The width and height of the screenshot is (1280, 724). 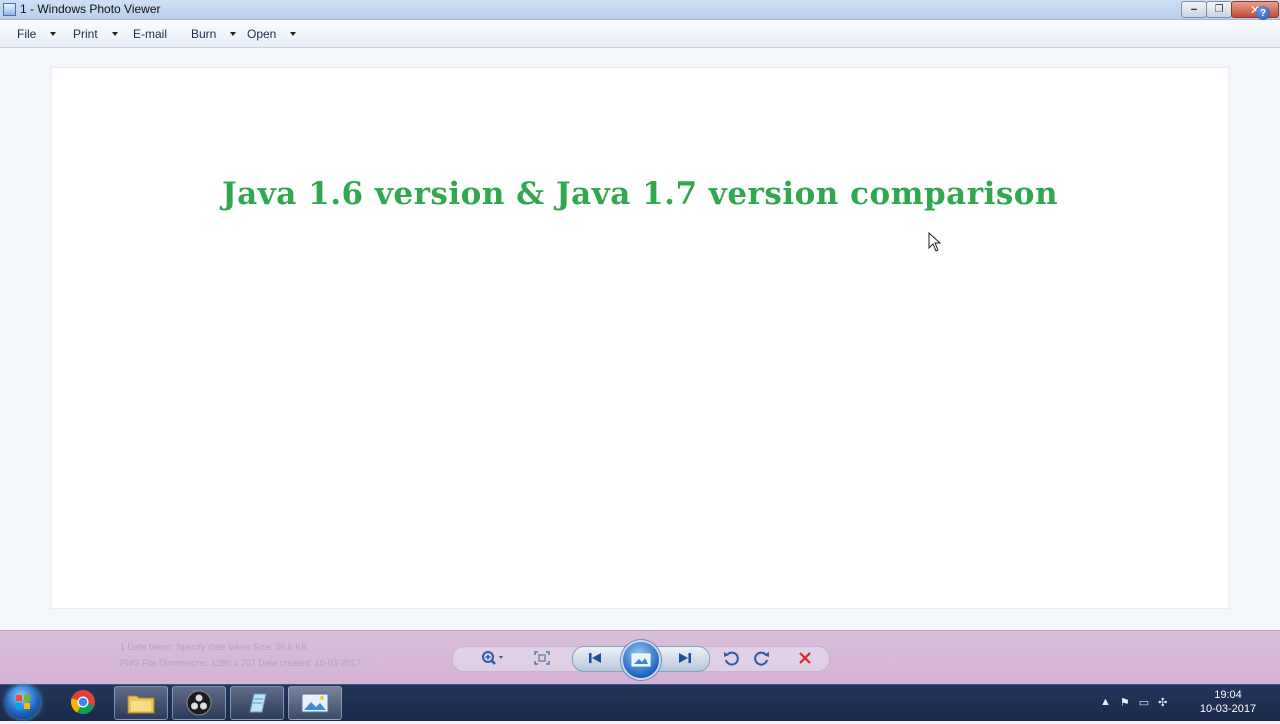 I want to click on zoom-icon, so click(x=492, y=658).